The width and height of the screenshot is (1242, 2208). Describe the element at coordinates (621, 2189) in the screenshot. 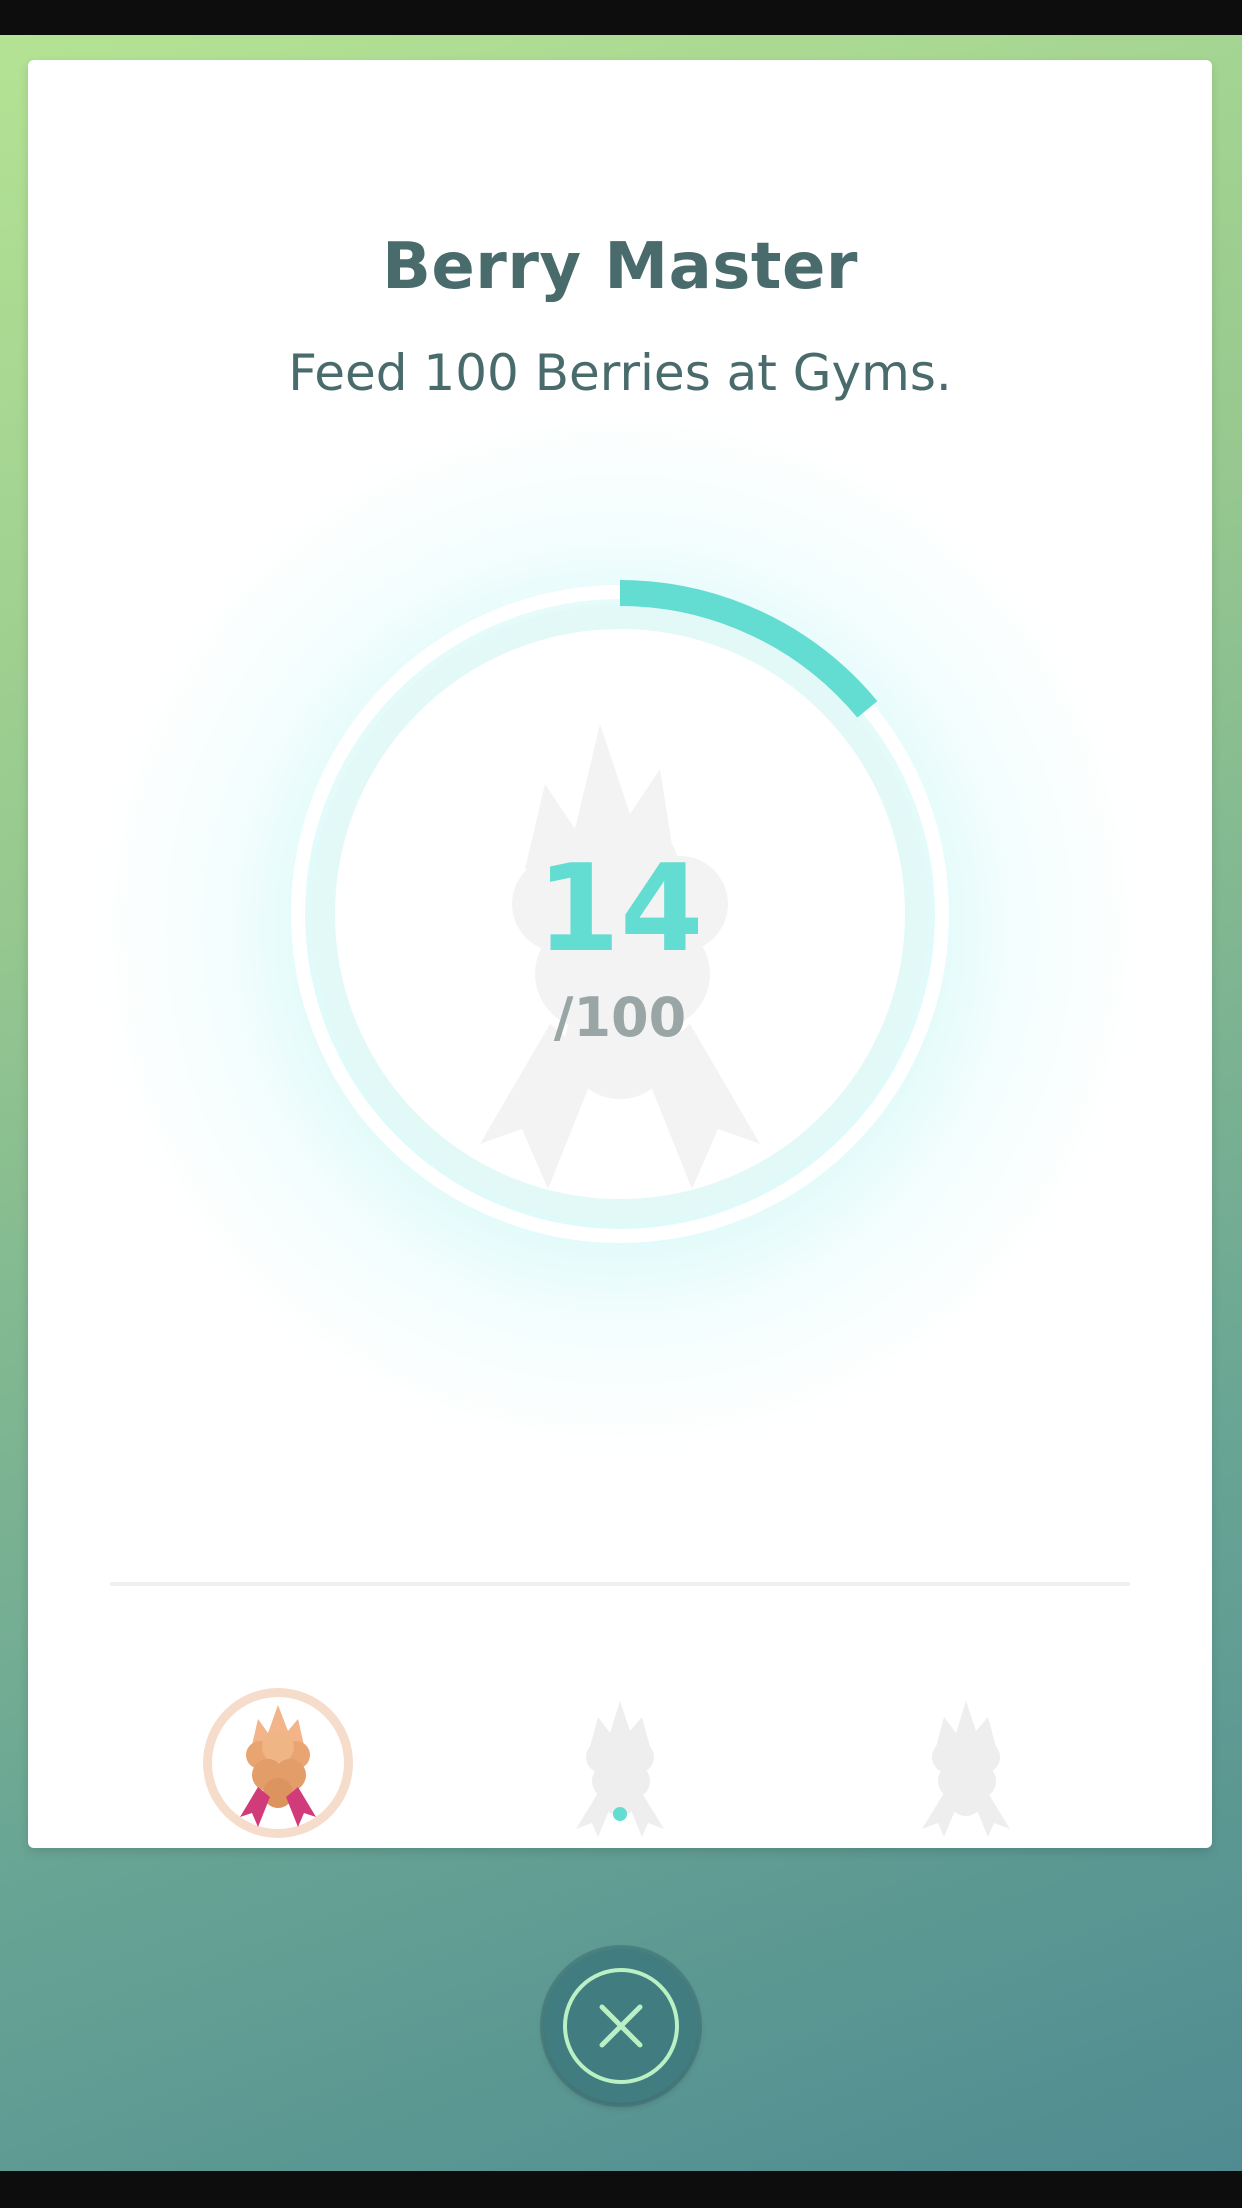

I see `nav-bar-bottom` at that location.